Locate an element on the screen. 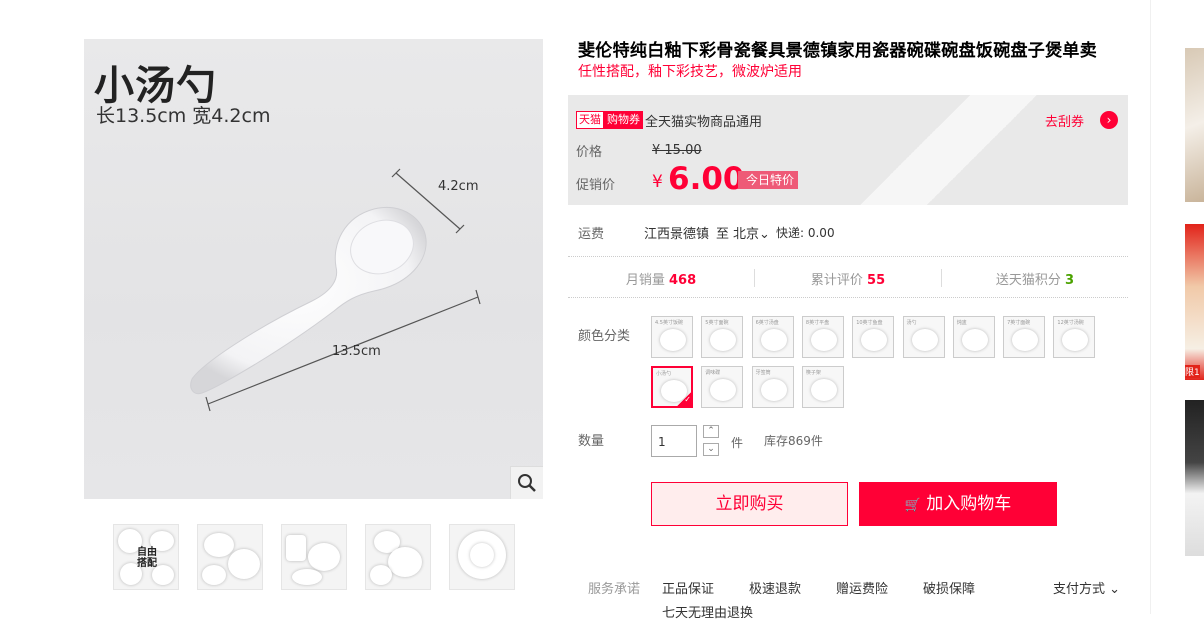  thumbnail-1: 自由搭配 is located at coordinates (146, 557).